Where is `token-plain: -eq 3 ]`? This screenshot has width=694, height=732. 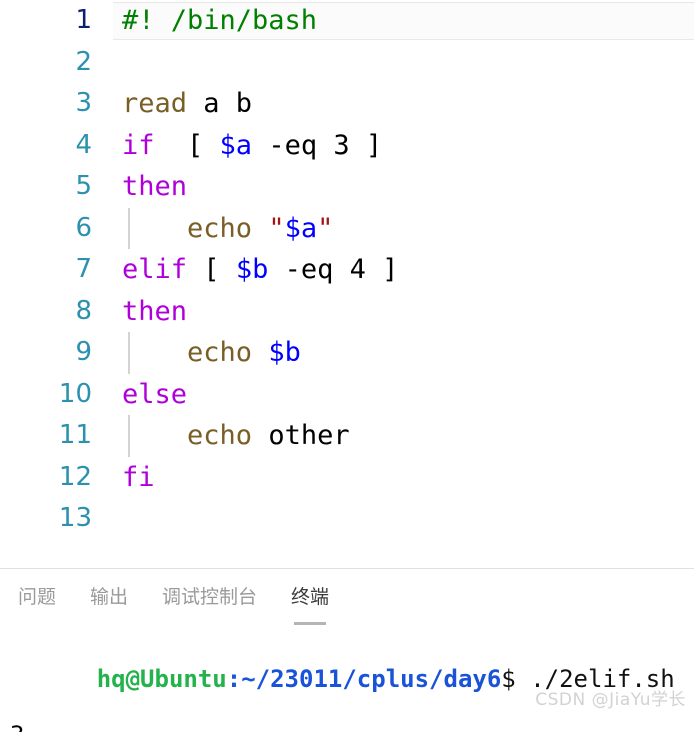
token-plain: -eq 3 ] is located at coordinates (317, 145).